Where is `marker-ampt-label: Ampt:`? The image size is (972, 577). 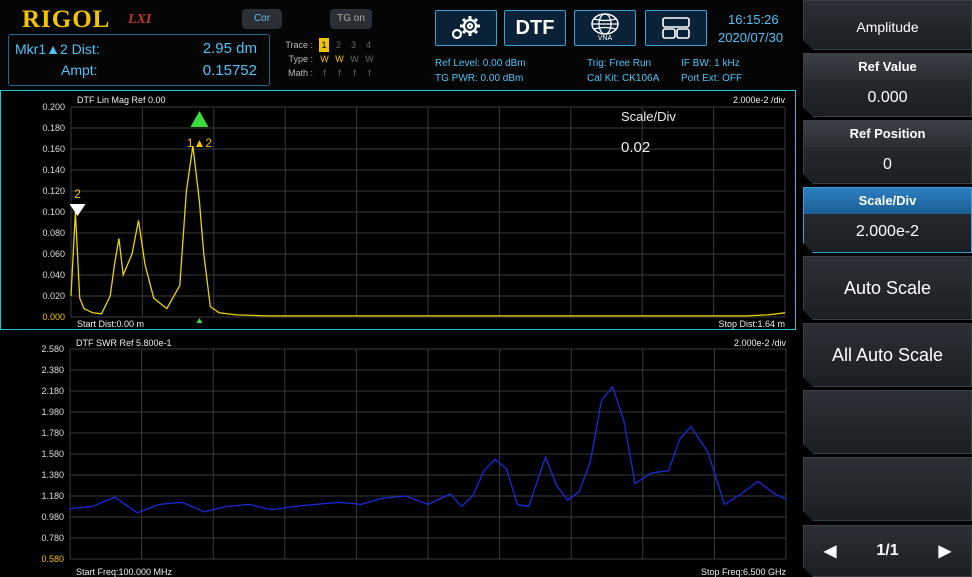 marker-ampt-label: Ampt: is located at coordinates (79, 70).